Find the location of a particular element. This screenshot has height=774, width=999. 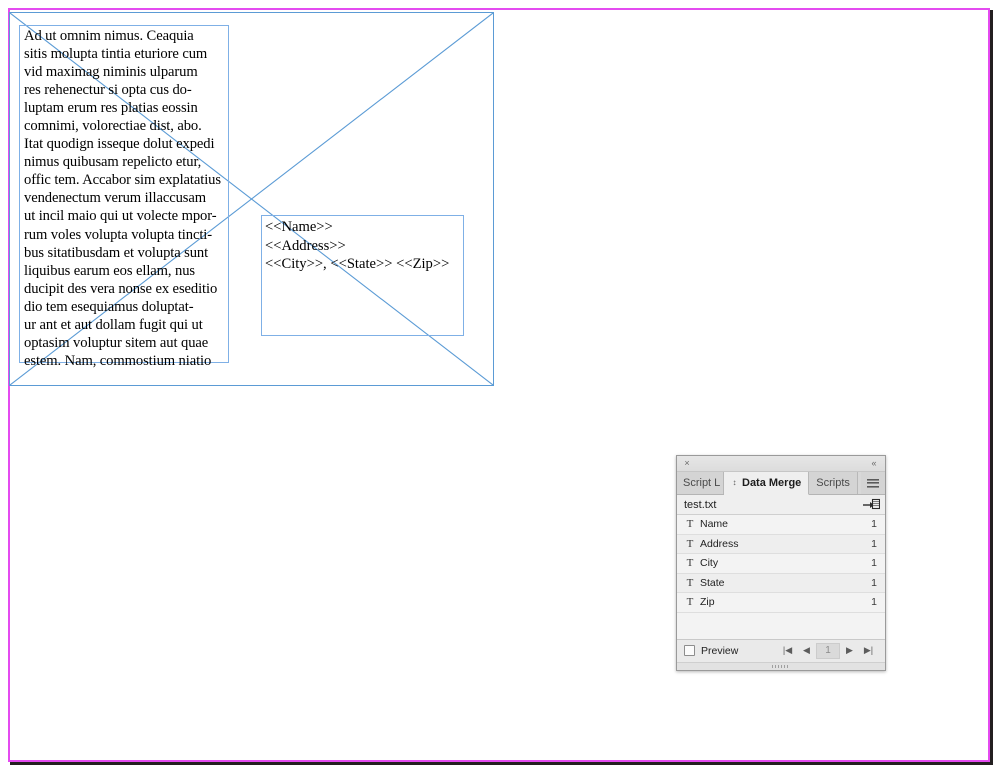

record-number-input: 1 is located at coordinates (828, 650).